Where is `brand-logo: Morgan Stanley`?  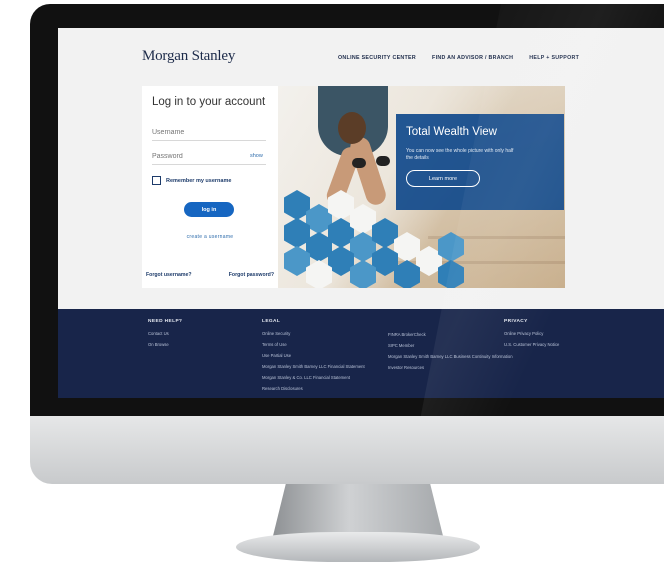 brand-logo: Morgan Stanley is located at coordinates (188, 56).